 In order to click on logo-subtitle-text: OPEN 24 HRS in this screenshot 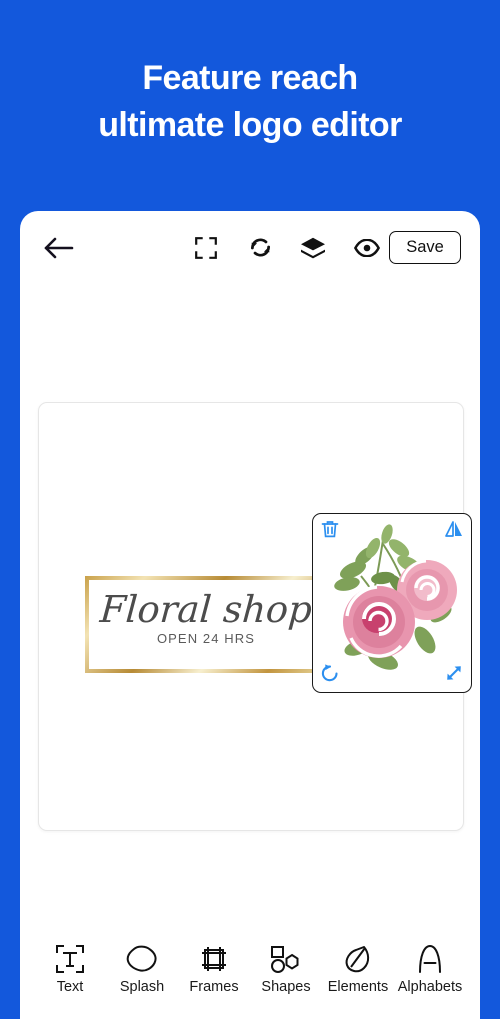, I will do `click(206, 638)`.